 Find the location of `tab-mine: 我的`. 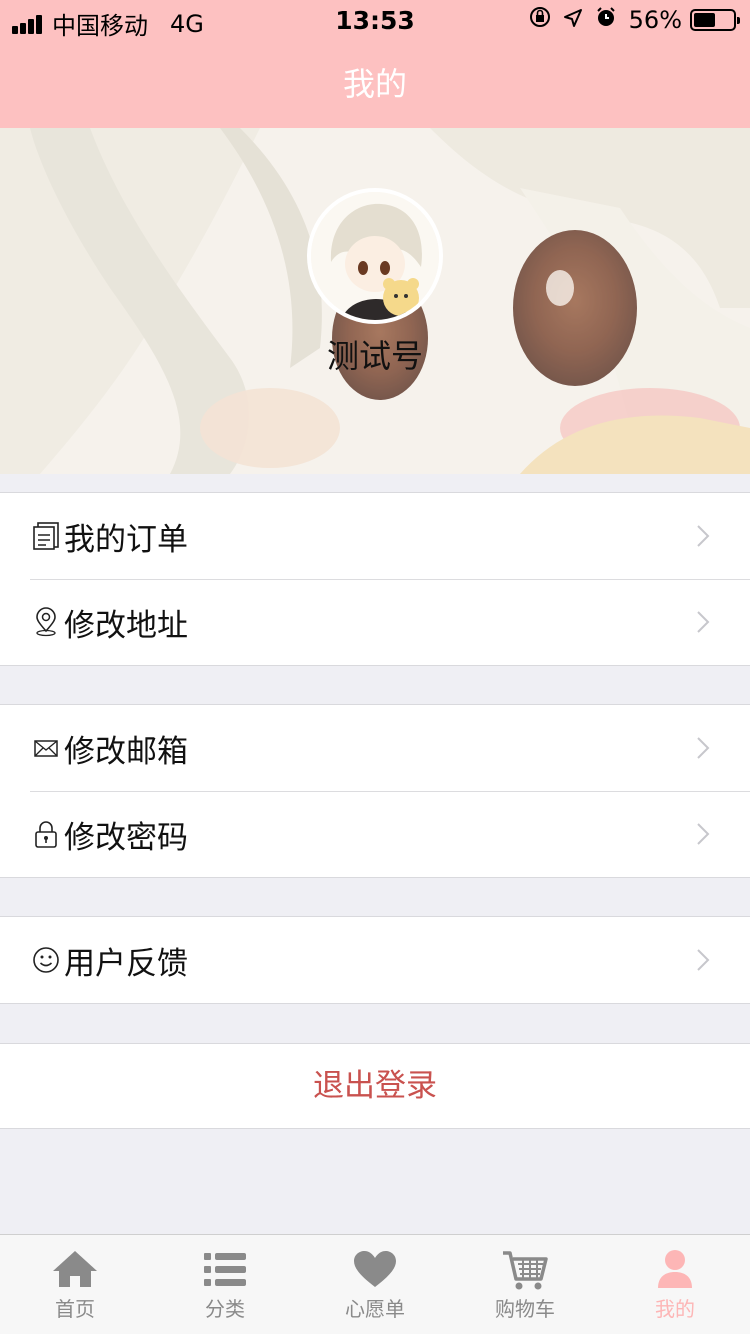

tab-mine: 我的 is located at coordinates (675, 1284).